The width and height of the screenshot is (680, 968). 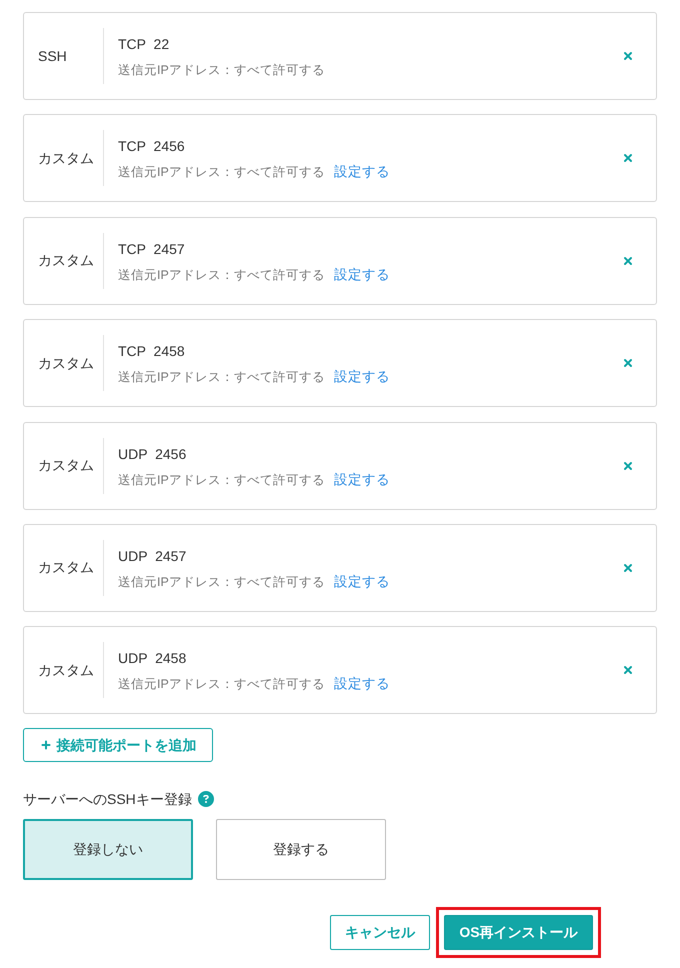 What do you see at coordinates (108, 849) in the screenshot?
I see `ssh-key-option: 登録しない` at bounding box center [108, 849].